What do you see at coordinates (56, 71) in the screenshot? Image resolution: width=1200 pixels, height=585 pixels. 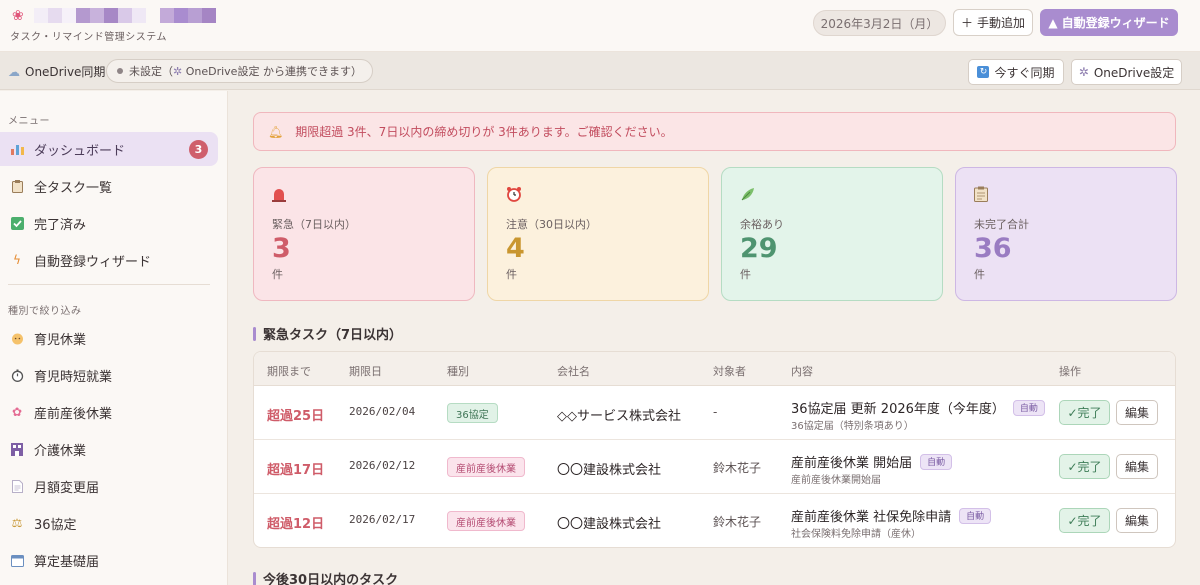 I see `sync-title-group: ☁ OneDrive同期` at bounding box center [56, 71].